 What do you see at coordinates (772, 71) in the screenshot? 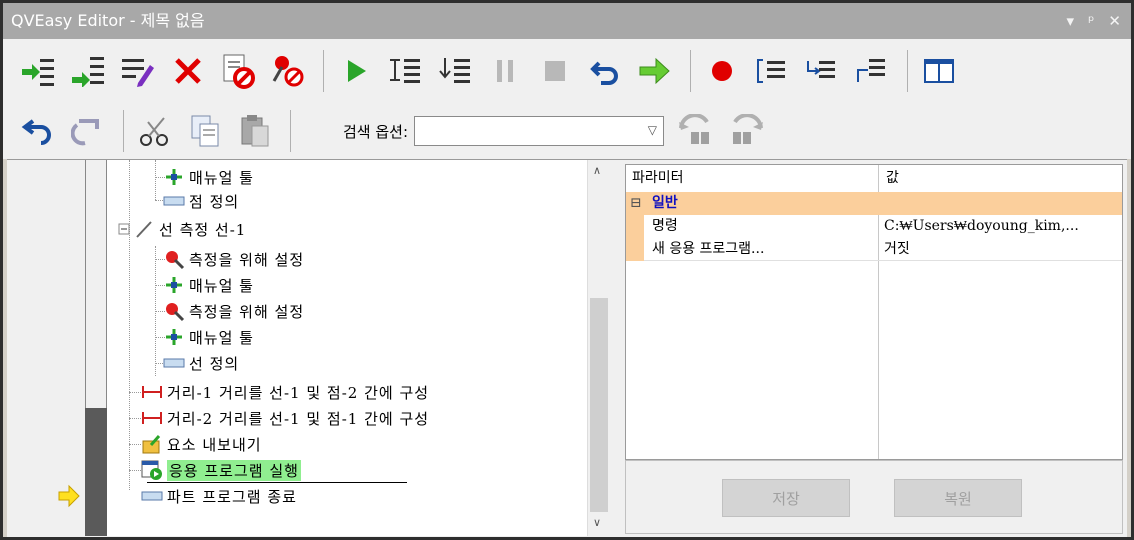
I see `loop-start-icon` at bounding box center [772, 71].